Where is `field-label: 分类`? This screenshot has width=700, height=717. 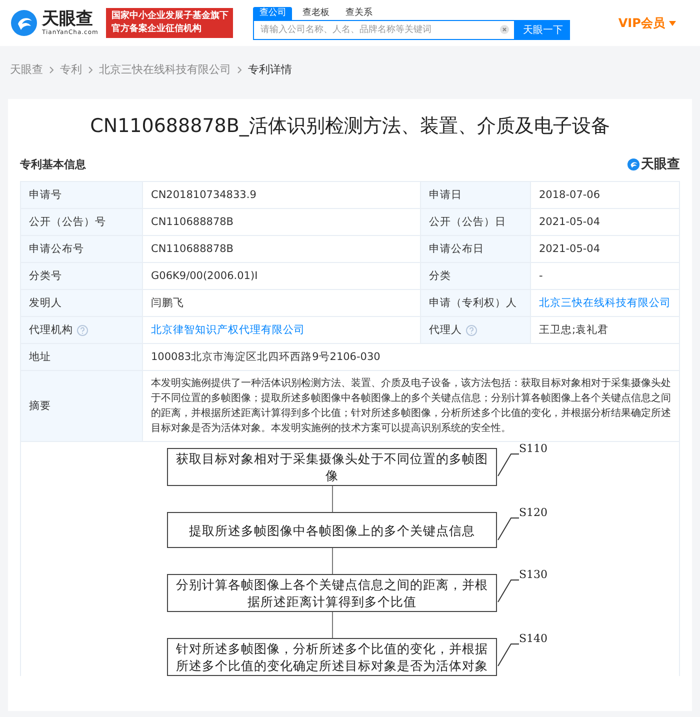 field-label: 分类 is located at coordinates (476, 276).